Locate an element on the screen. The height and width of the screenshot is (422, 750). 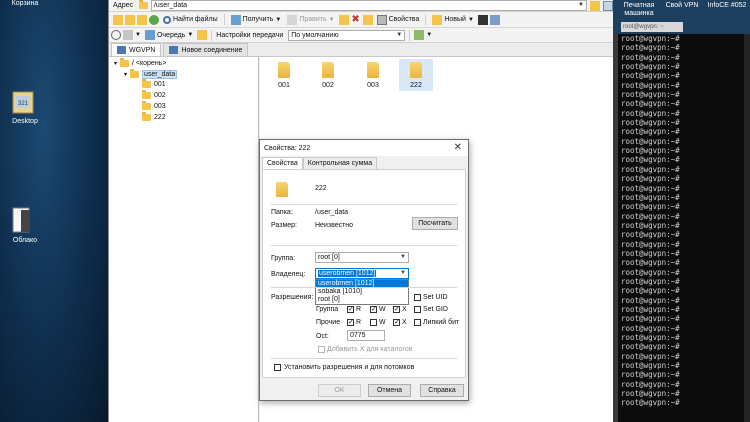
tab-new-connection: Новое соединение is located at coordinates (206, 49).